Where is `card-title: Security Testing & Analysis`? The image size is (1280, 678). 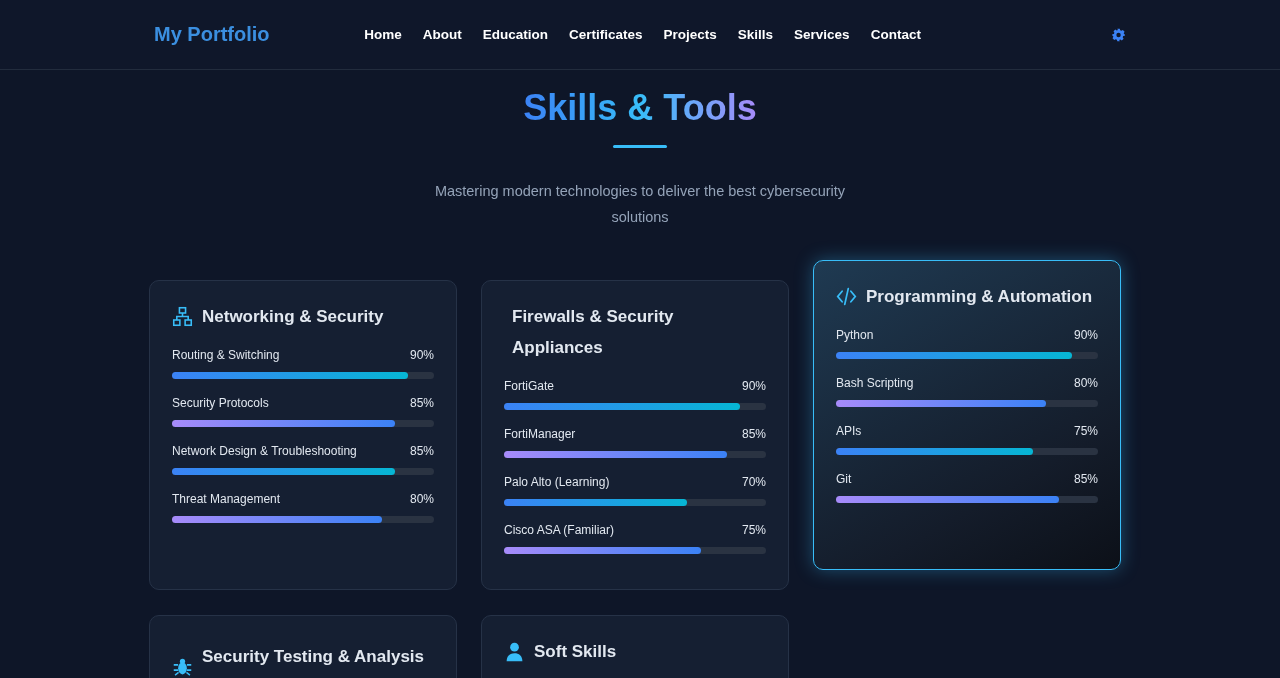 card-title: Security Testing & Analysis is located at coordinates (313, 657).